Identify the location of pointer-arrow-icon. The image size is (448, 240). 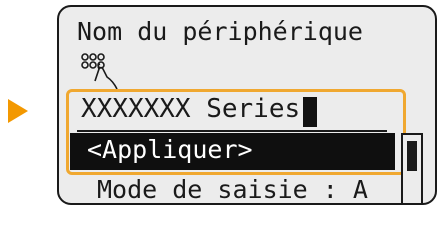
(18, 111).